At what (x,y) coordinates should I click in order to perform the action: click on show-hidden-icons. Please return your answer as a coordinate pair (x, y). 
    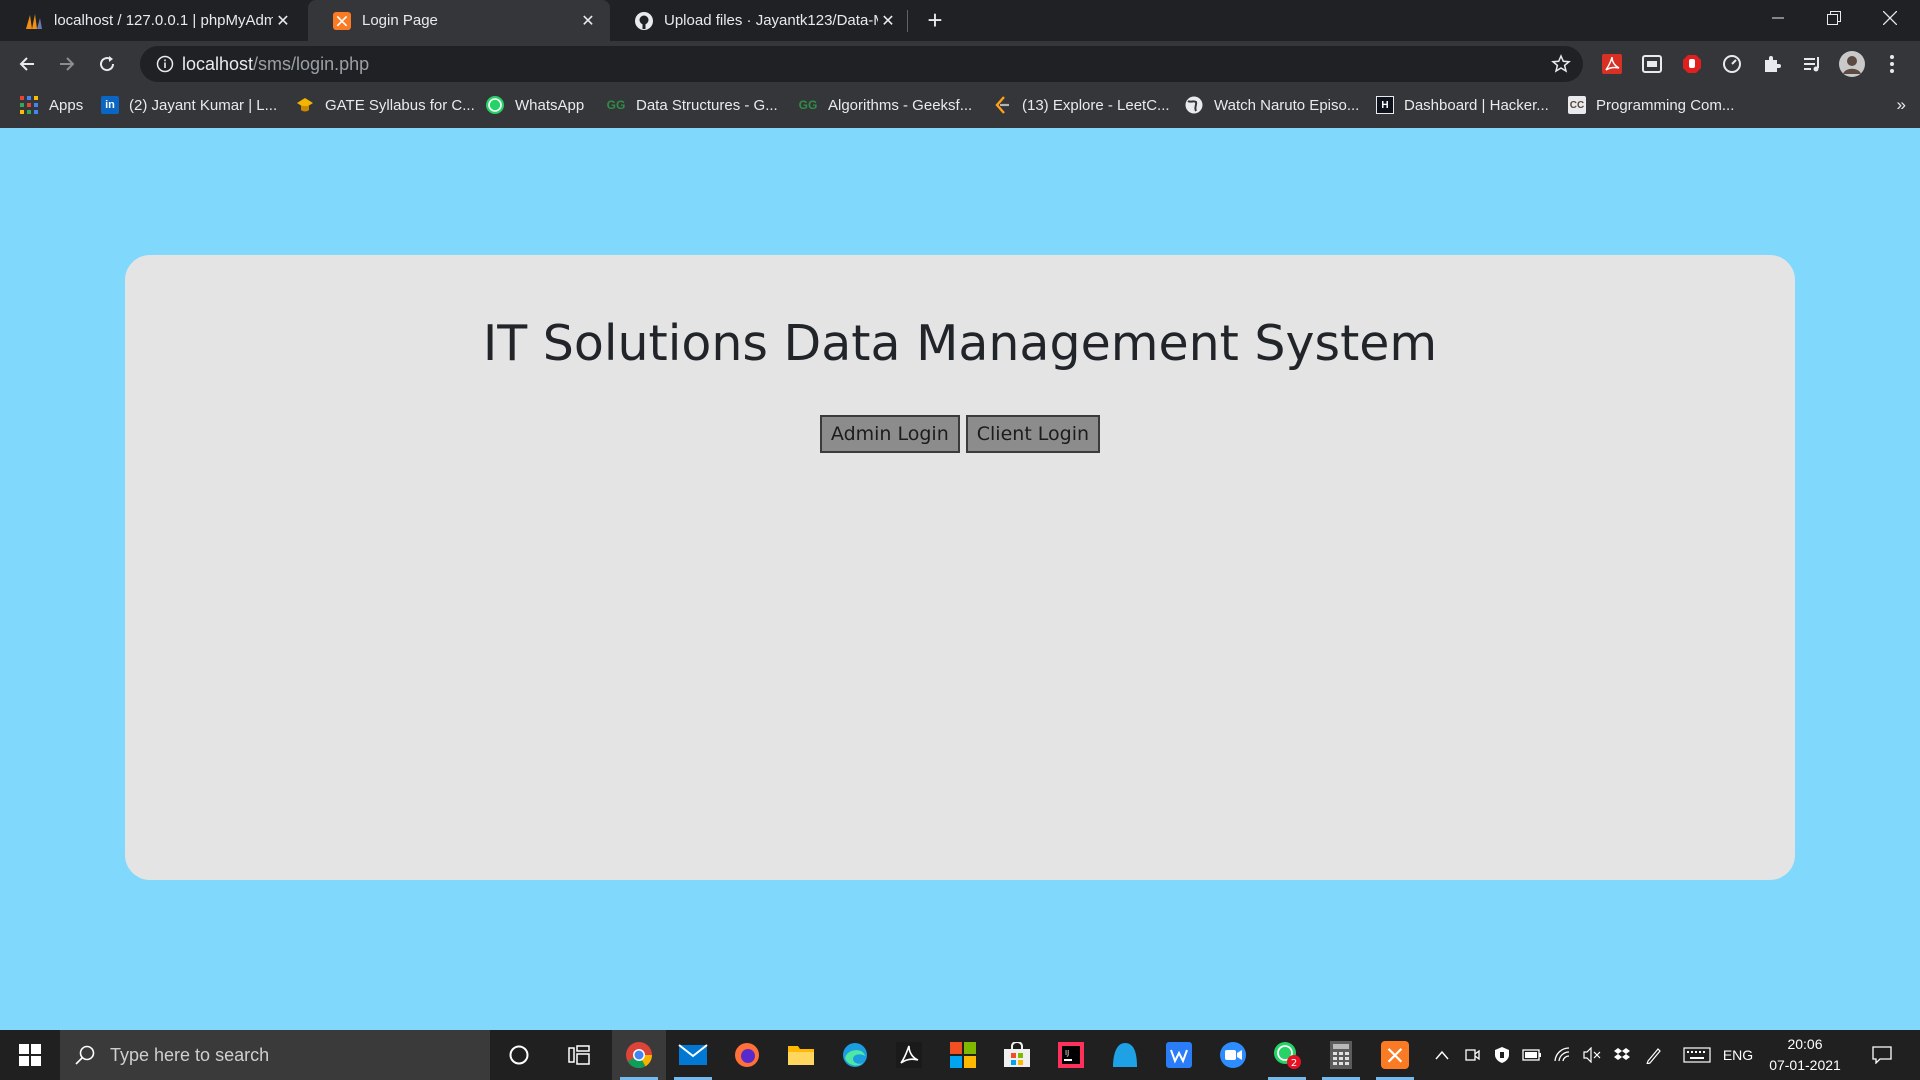
    Looking at the image, I should click on (1442, 1055).